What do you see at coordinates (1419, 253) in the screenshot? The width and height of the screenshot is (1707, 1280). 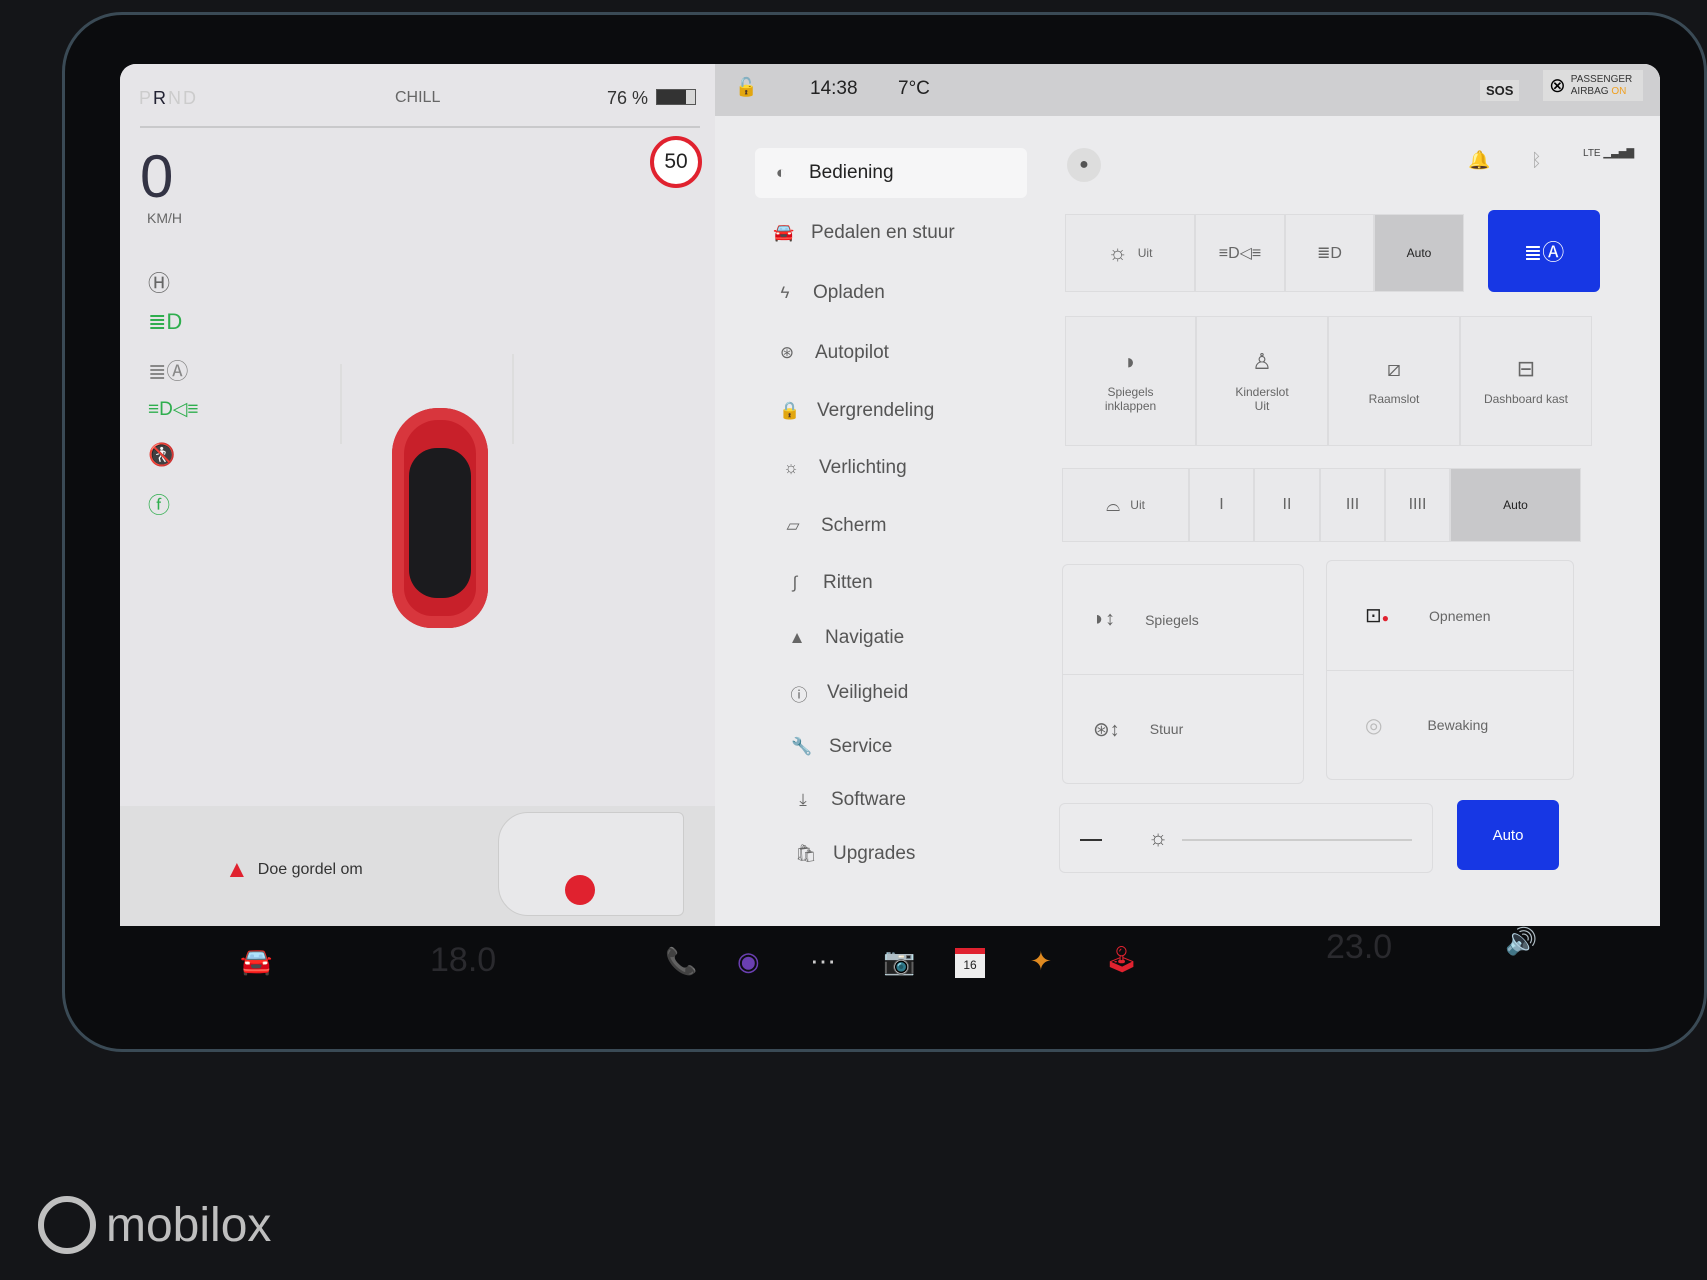 I see `lights-auto-button: Auto` at bounding box center [1419, 253].